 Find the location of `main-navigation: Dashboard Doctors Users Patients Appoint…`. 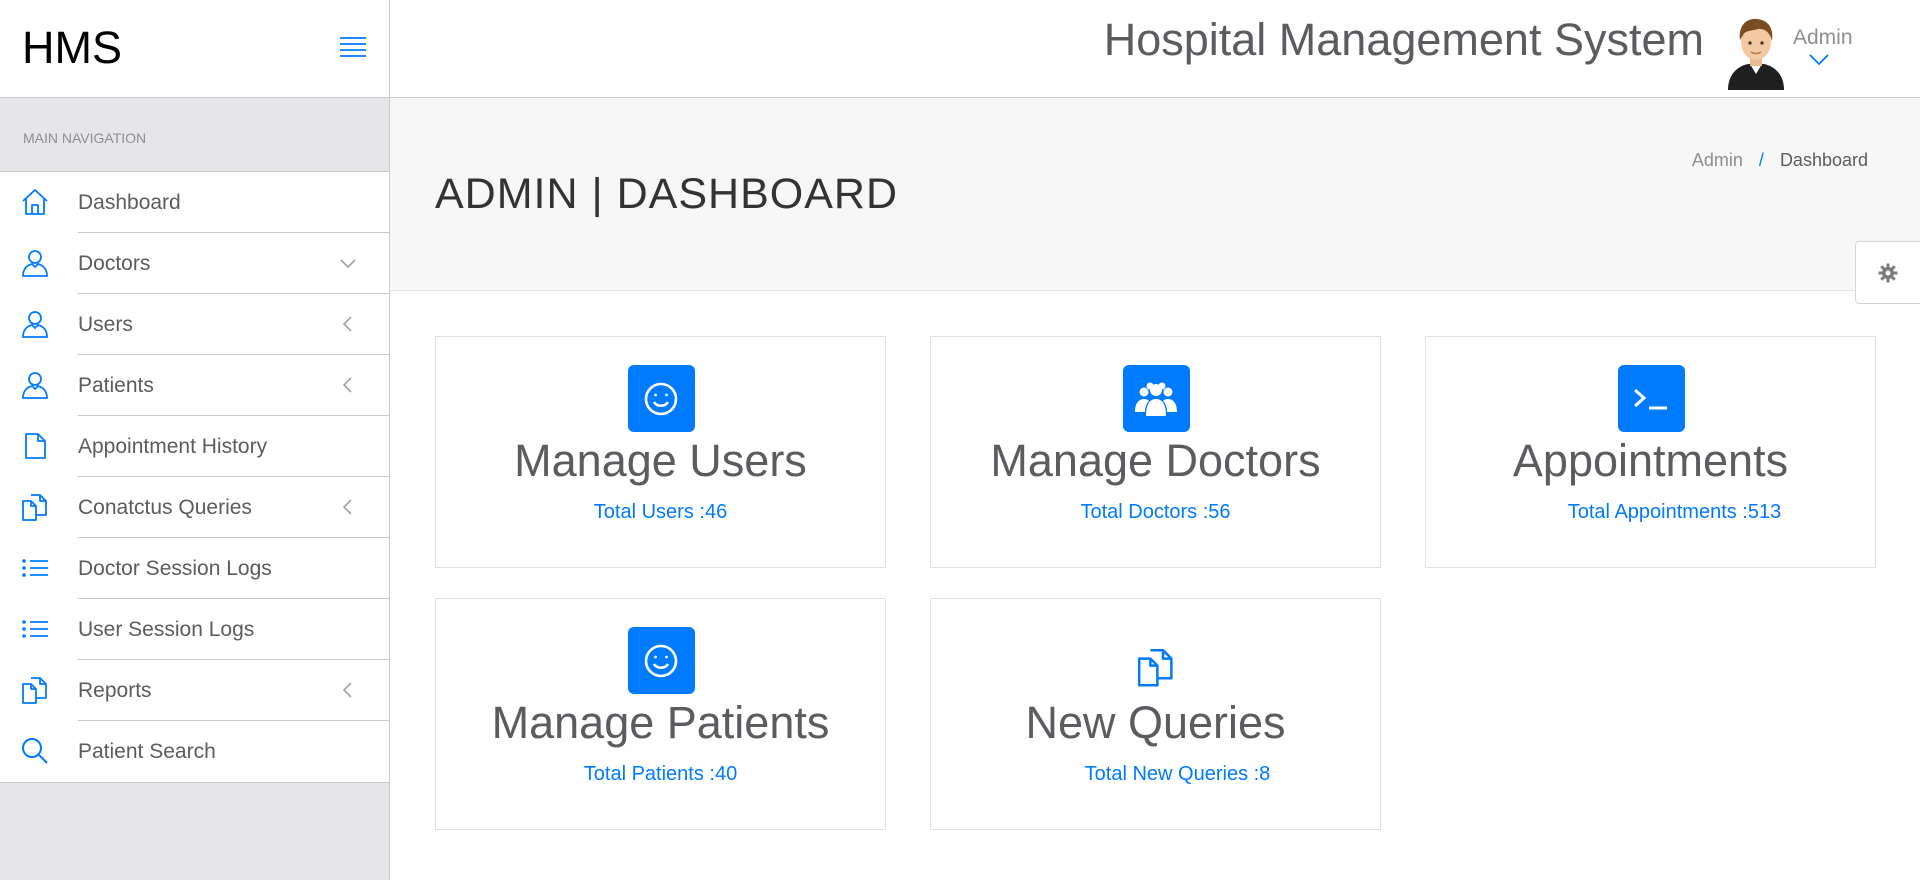

main-navigation: Dashboard Doctors Users Patients Appoint… is located at coordinates (194, 477).